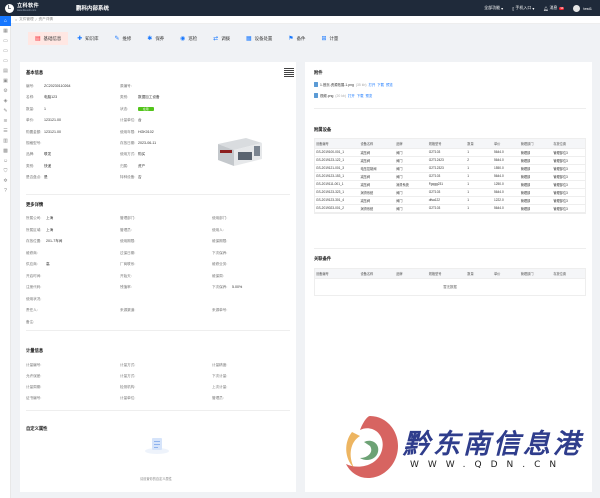  I want to click on tabs-bar: ▤ 基础信息 ✚ 知识库 ✎ 维修 ✱ 保养 ◉ 巡检 ⇄ 调拨 ▦ 设备处置 ⚑ 备件 ⊞ 计量, so click(305, 43).